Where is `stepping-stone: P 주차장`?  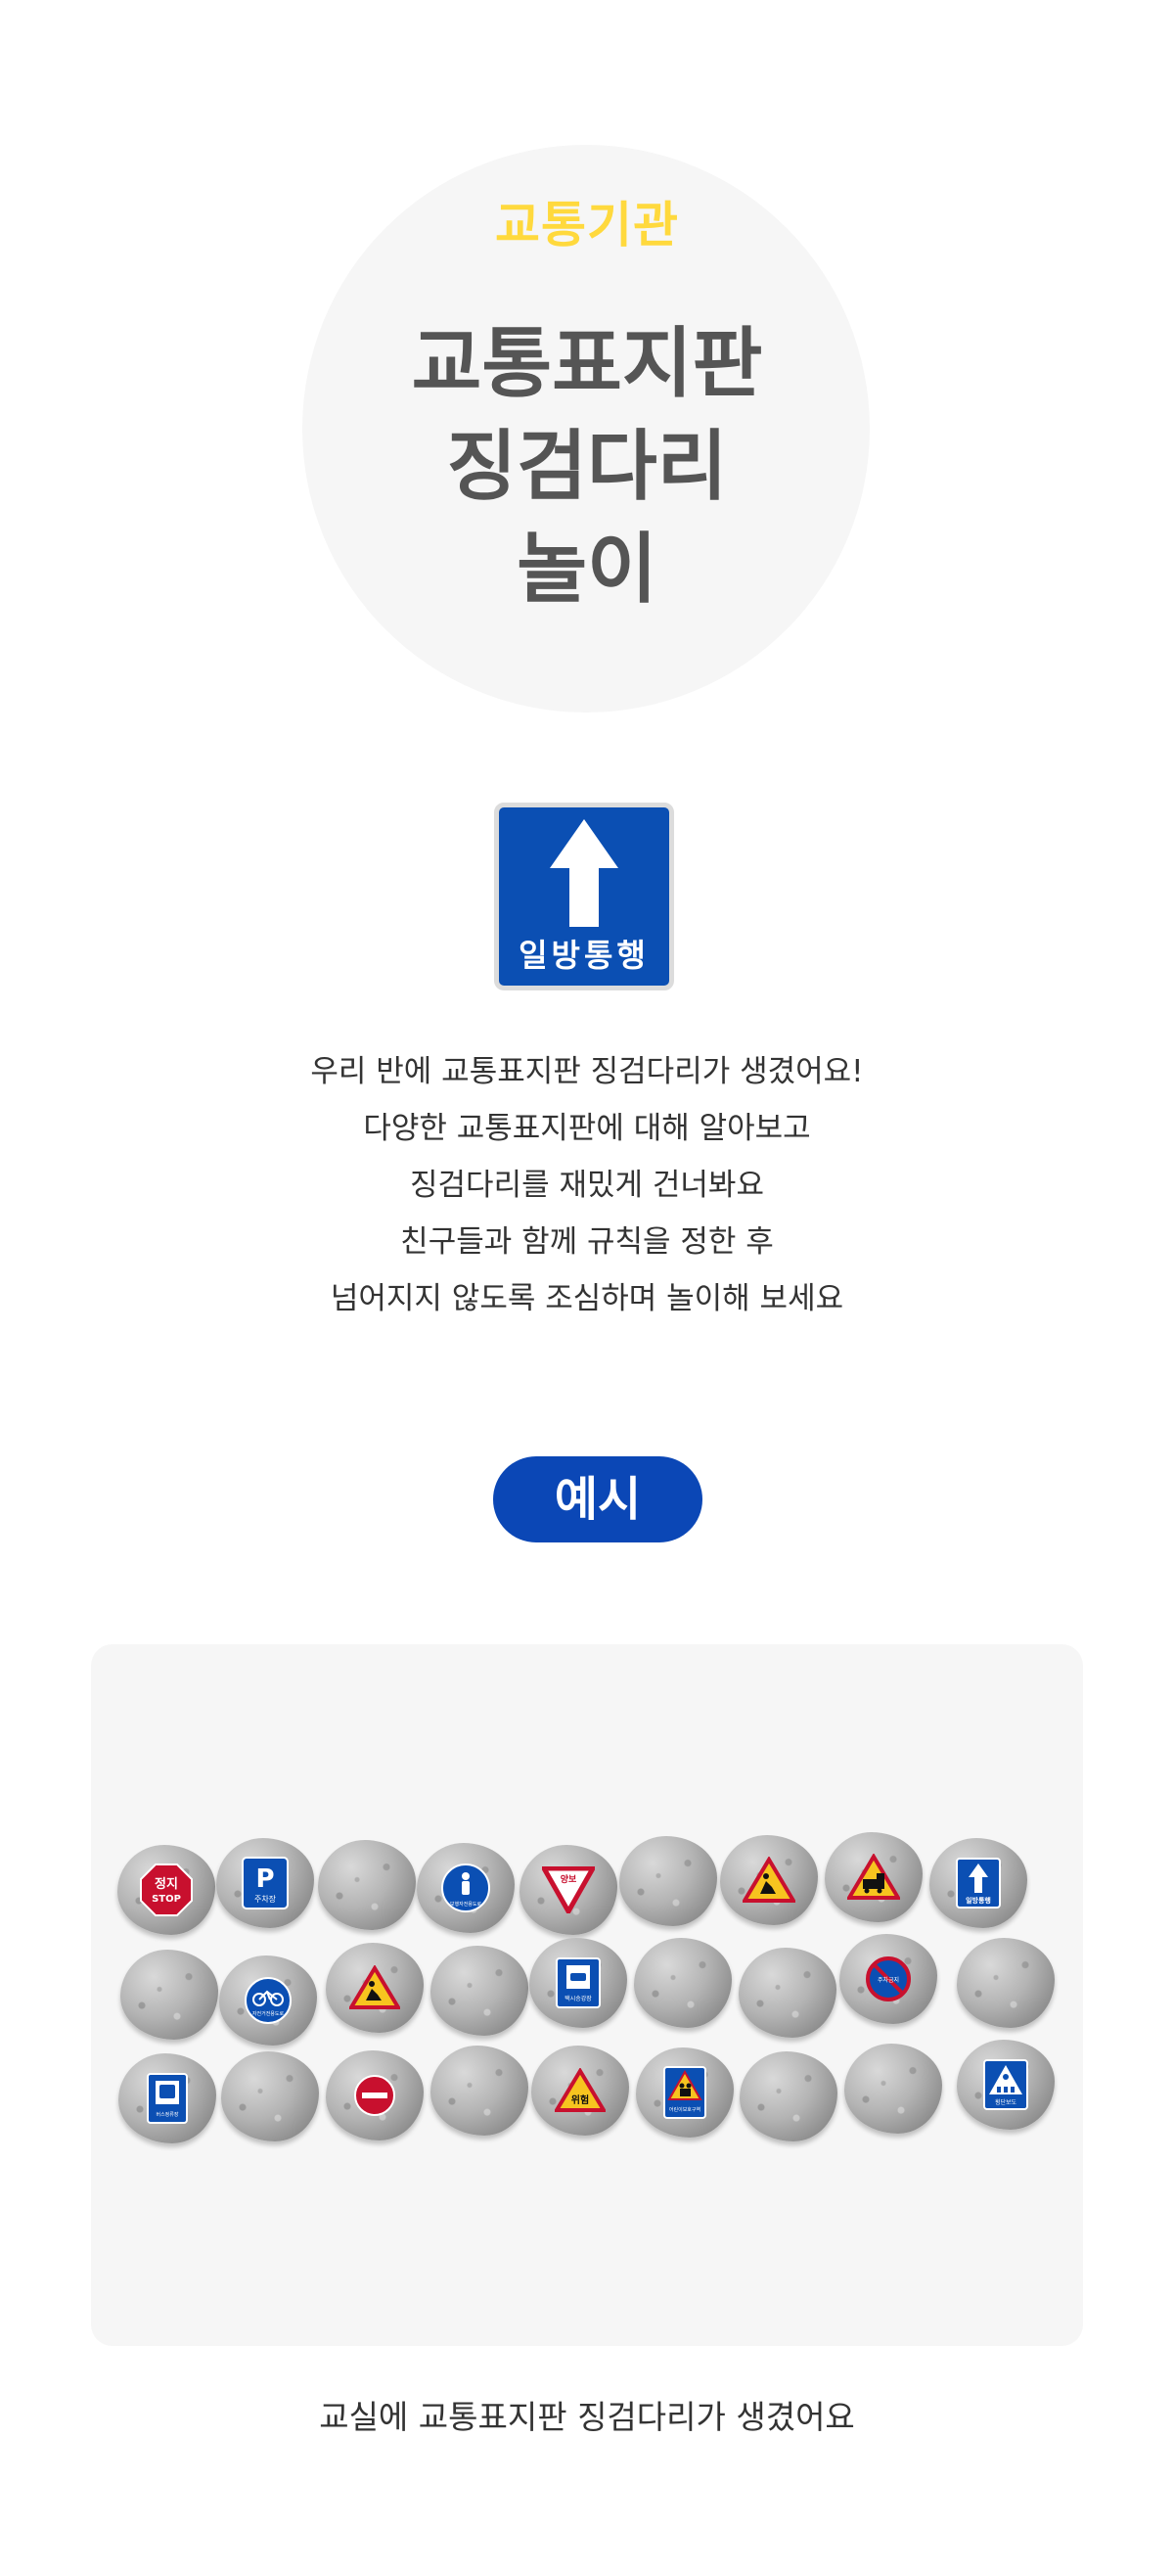 stepping-stone: P 주차장 is located at coordinates (265, 1883).